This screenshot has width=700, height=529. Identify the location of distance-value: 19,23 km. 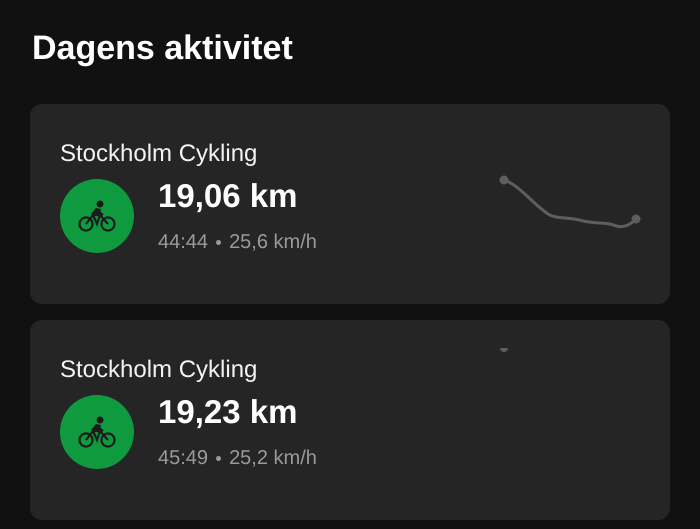
(228, 412).